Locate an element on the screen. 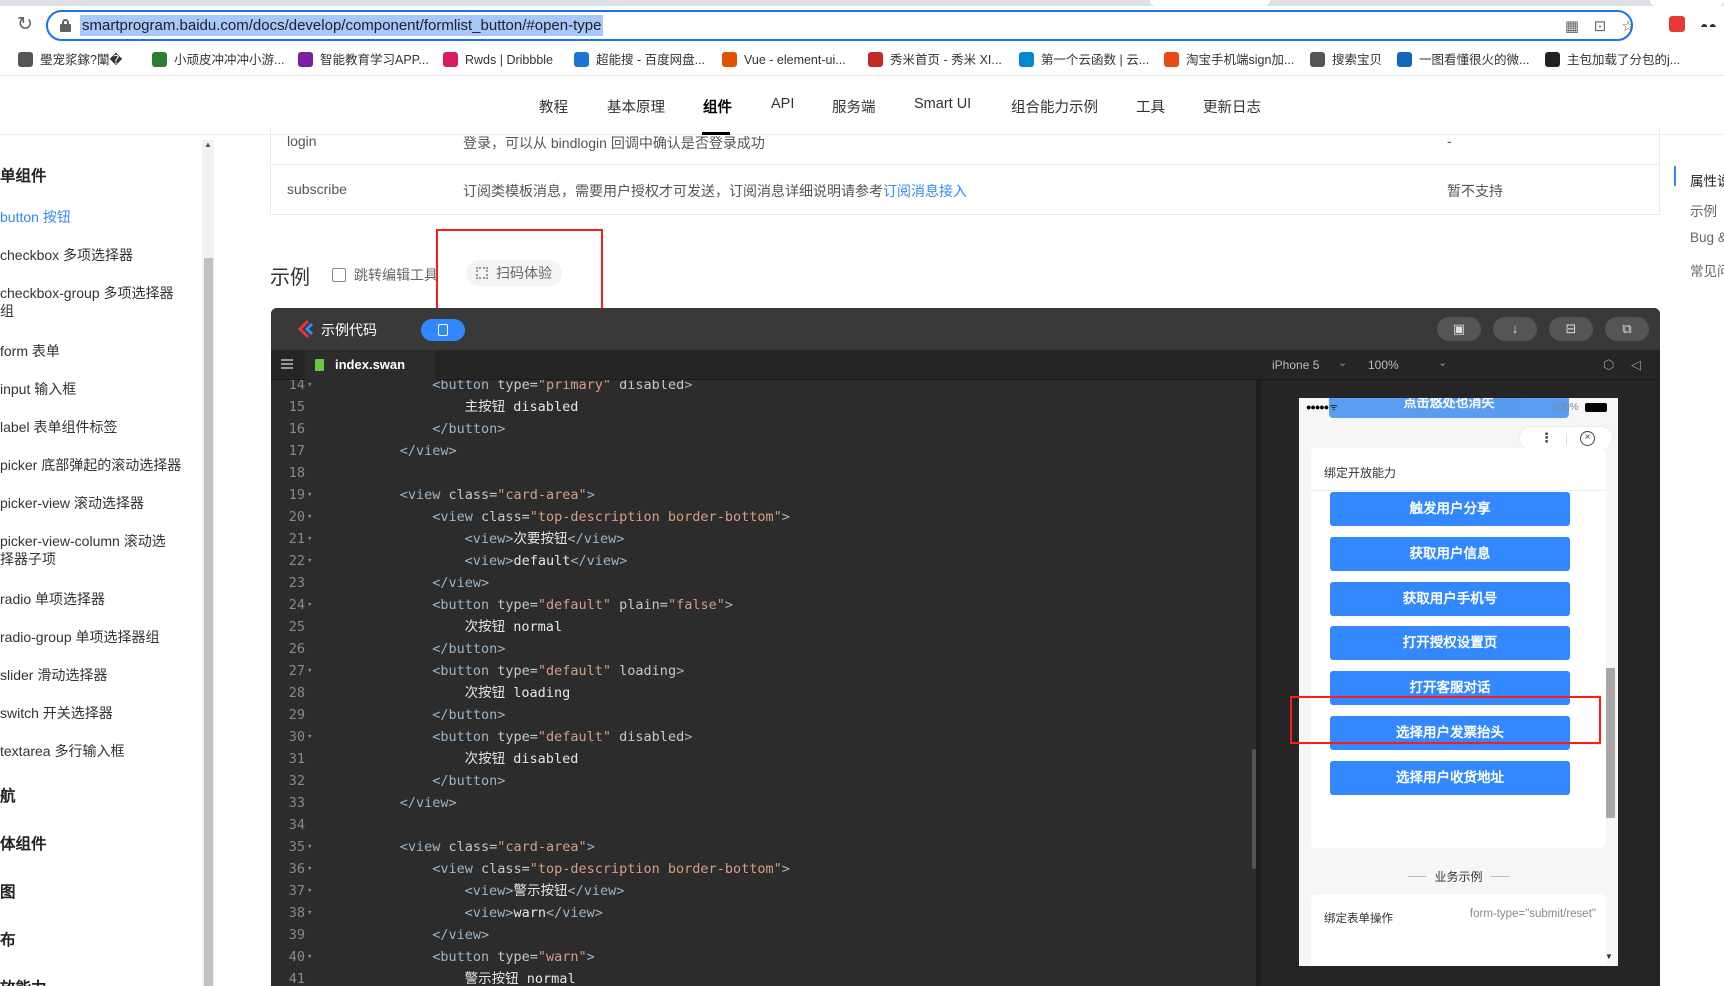 The height and width of the screenshot is (986, 1724). open-external-icon: ⧉ is located at coordinates (1627, 329).